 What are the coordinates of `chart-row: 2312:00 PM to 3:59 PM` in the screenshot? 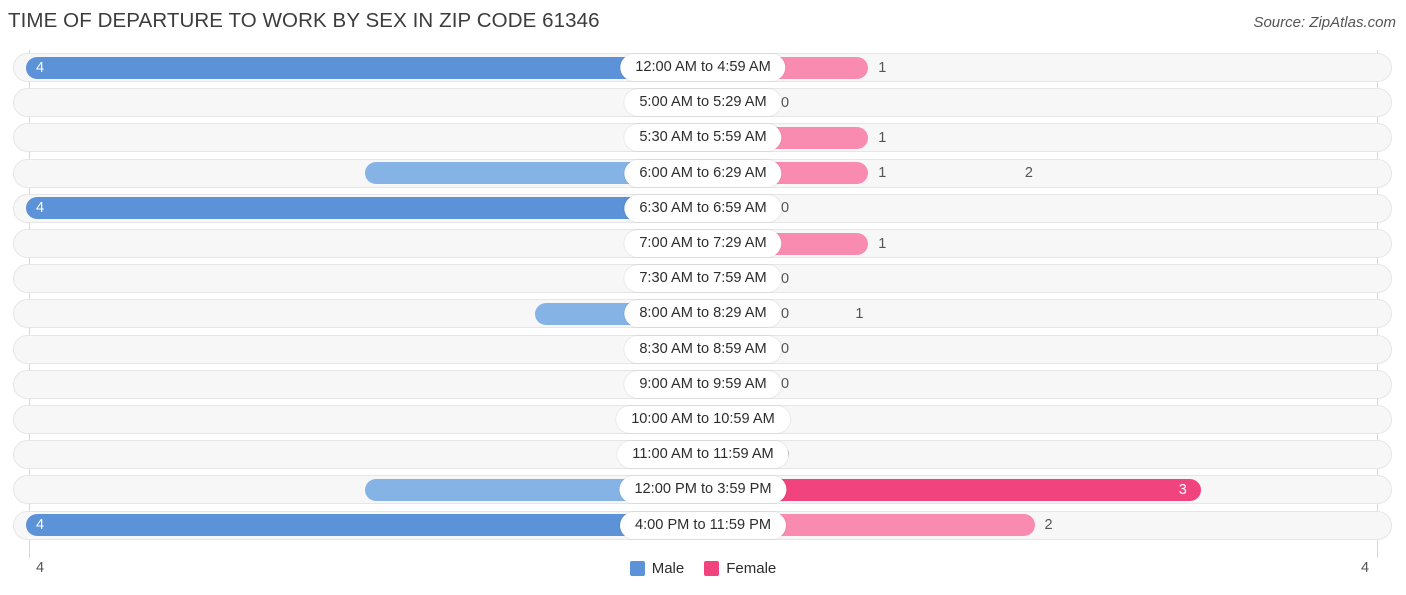 It's located at (703, 489).